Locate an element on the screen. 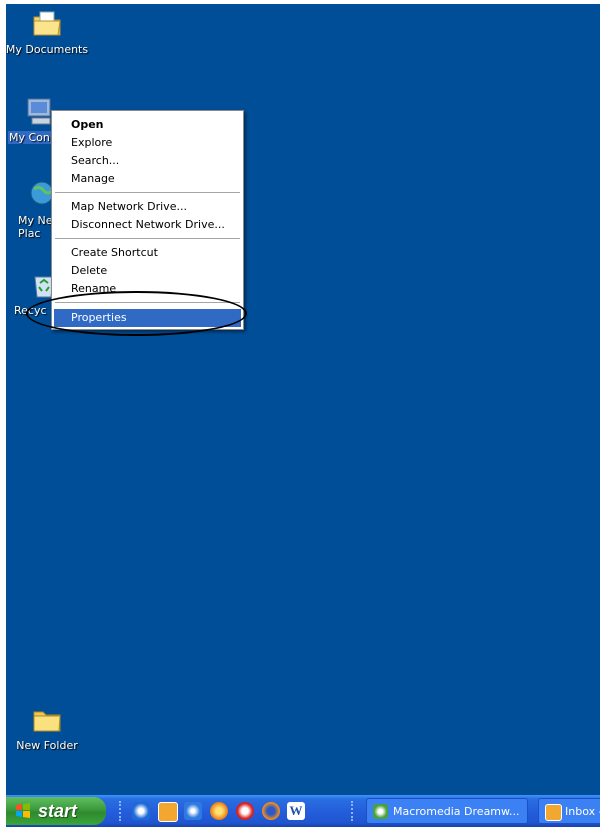  menu-item-explore: Explore is located at coordinates (147, 143).